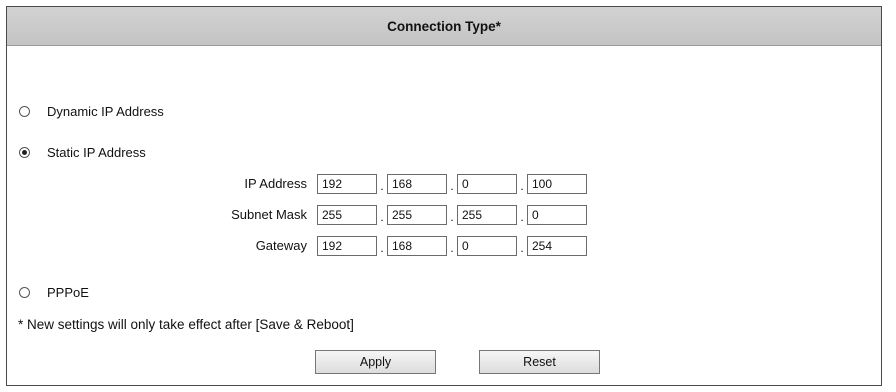 The image size is (896, 392). I want to click on subnet-mask-row: Subnet Mask . . ., so click(387, 214).